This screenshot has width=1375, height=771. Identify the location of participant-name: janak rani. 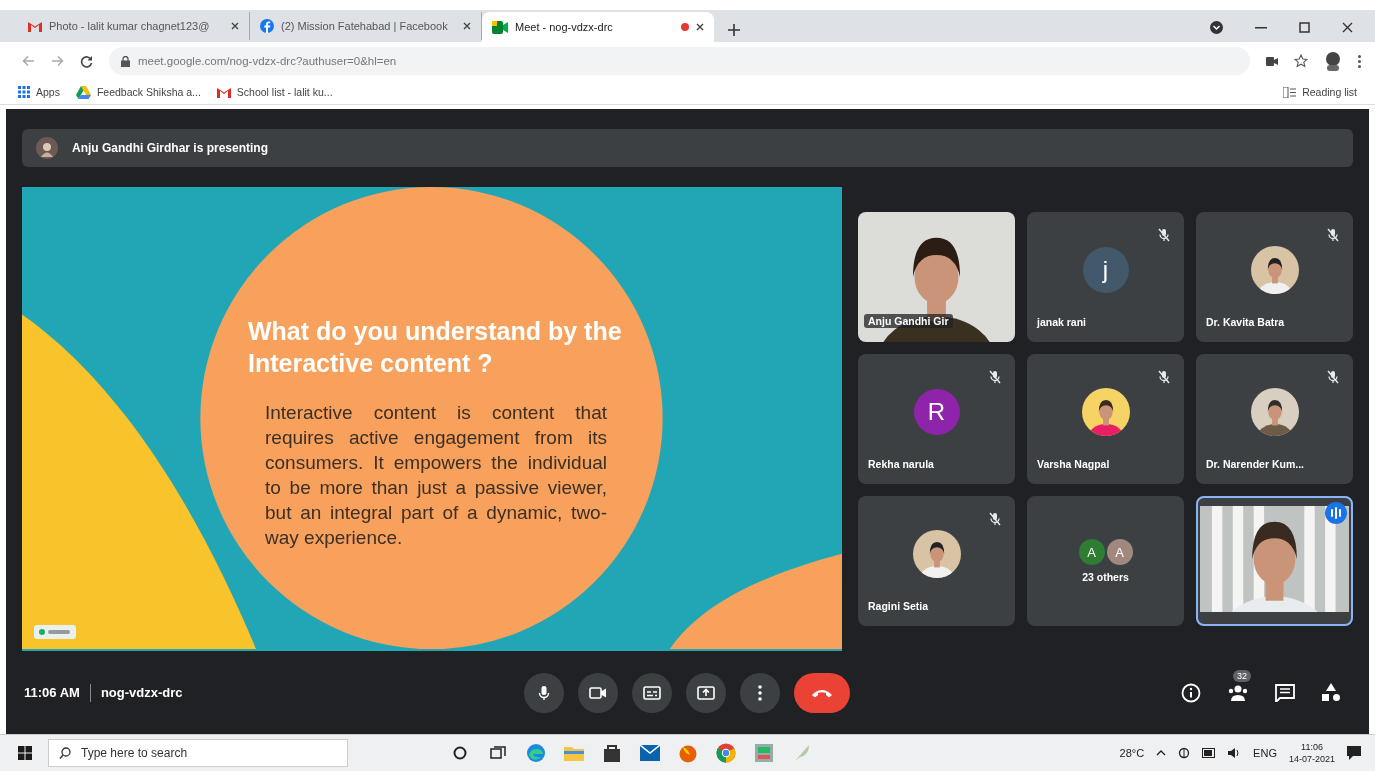
(1062, 322).